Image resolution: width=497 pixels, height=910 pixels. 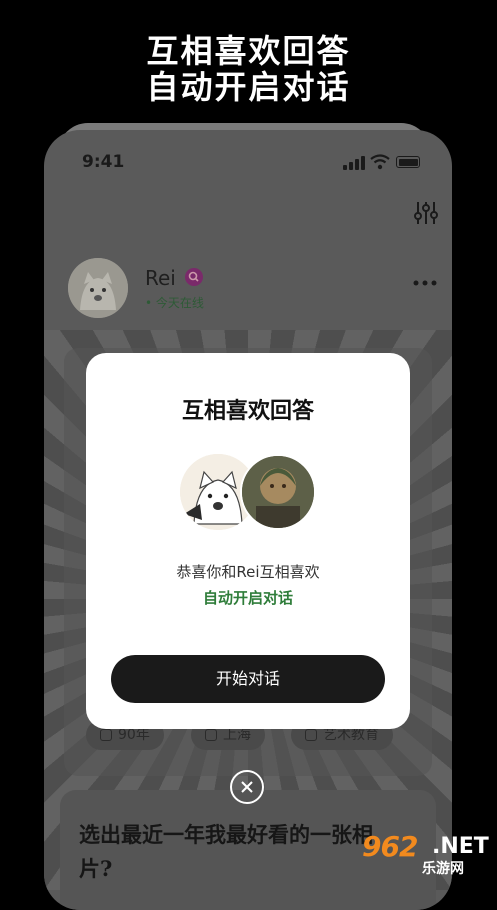 I want to click on close-modal-button, so click(x=247, y=787).